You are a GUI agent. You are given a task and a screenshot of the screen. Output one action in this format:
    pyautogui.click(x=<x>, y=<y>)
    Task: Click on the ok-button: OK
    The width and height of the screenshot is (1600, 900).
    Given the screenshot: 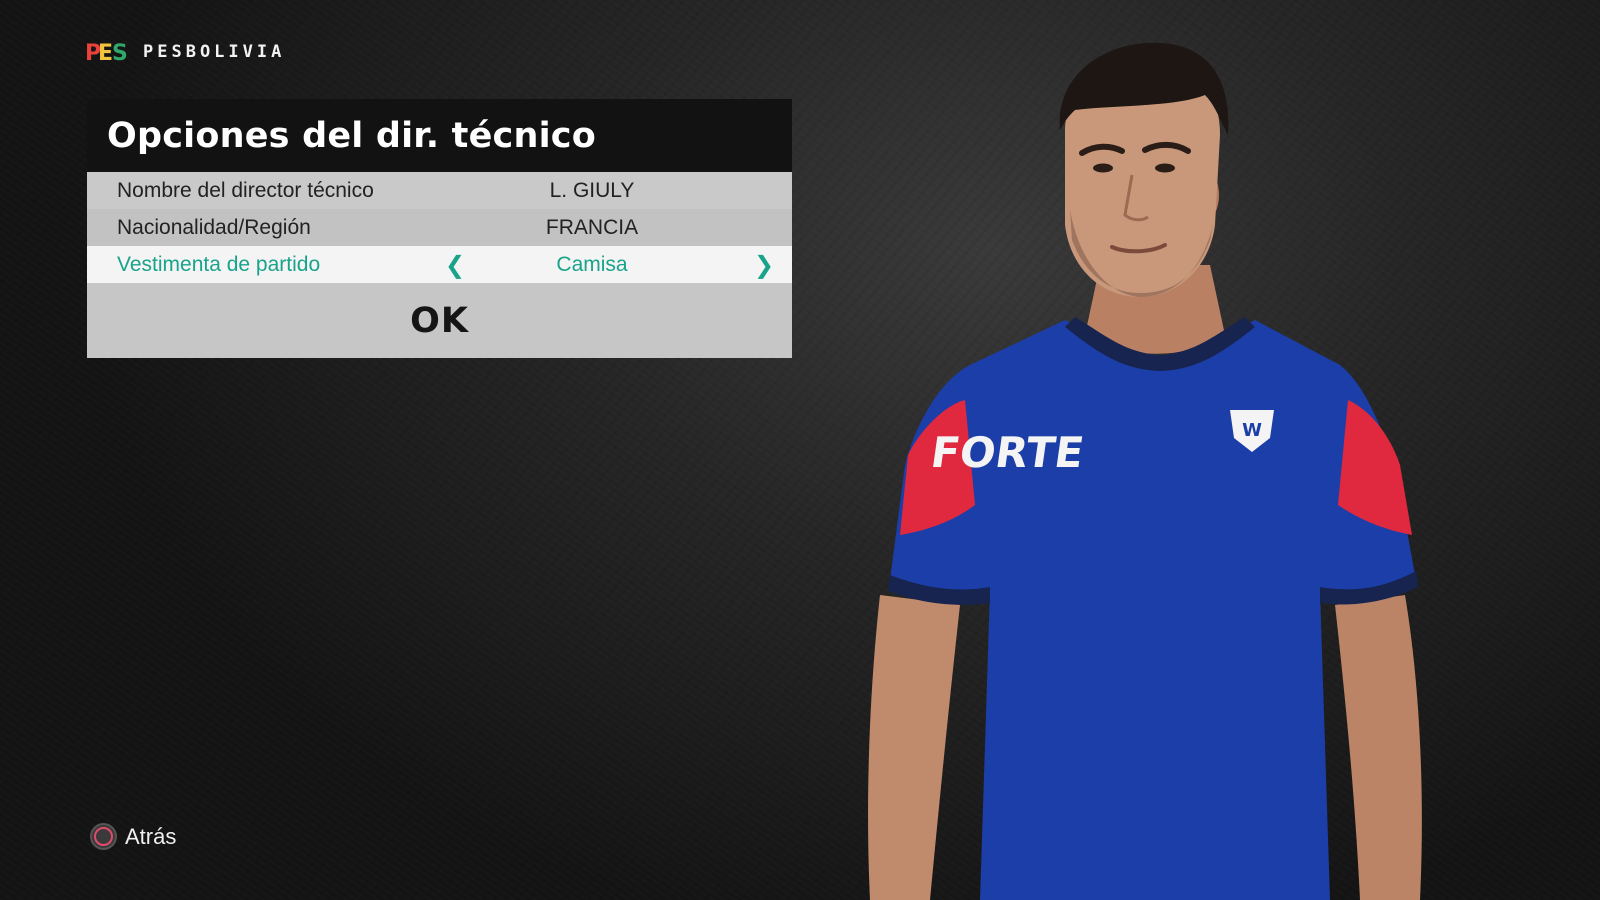 What is the action you would take?
    pyautogui.click(x=439, y=321)
    